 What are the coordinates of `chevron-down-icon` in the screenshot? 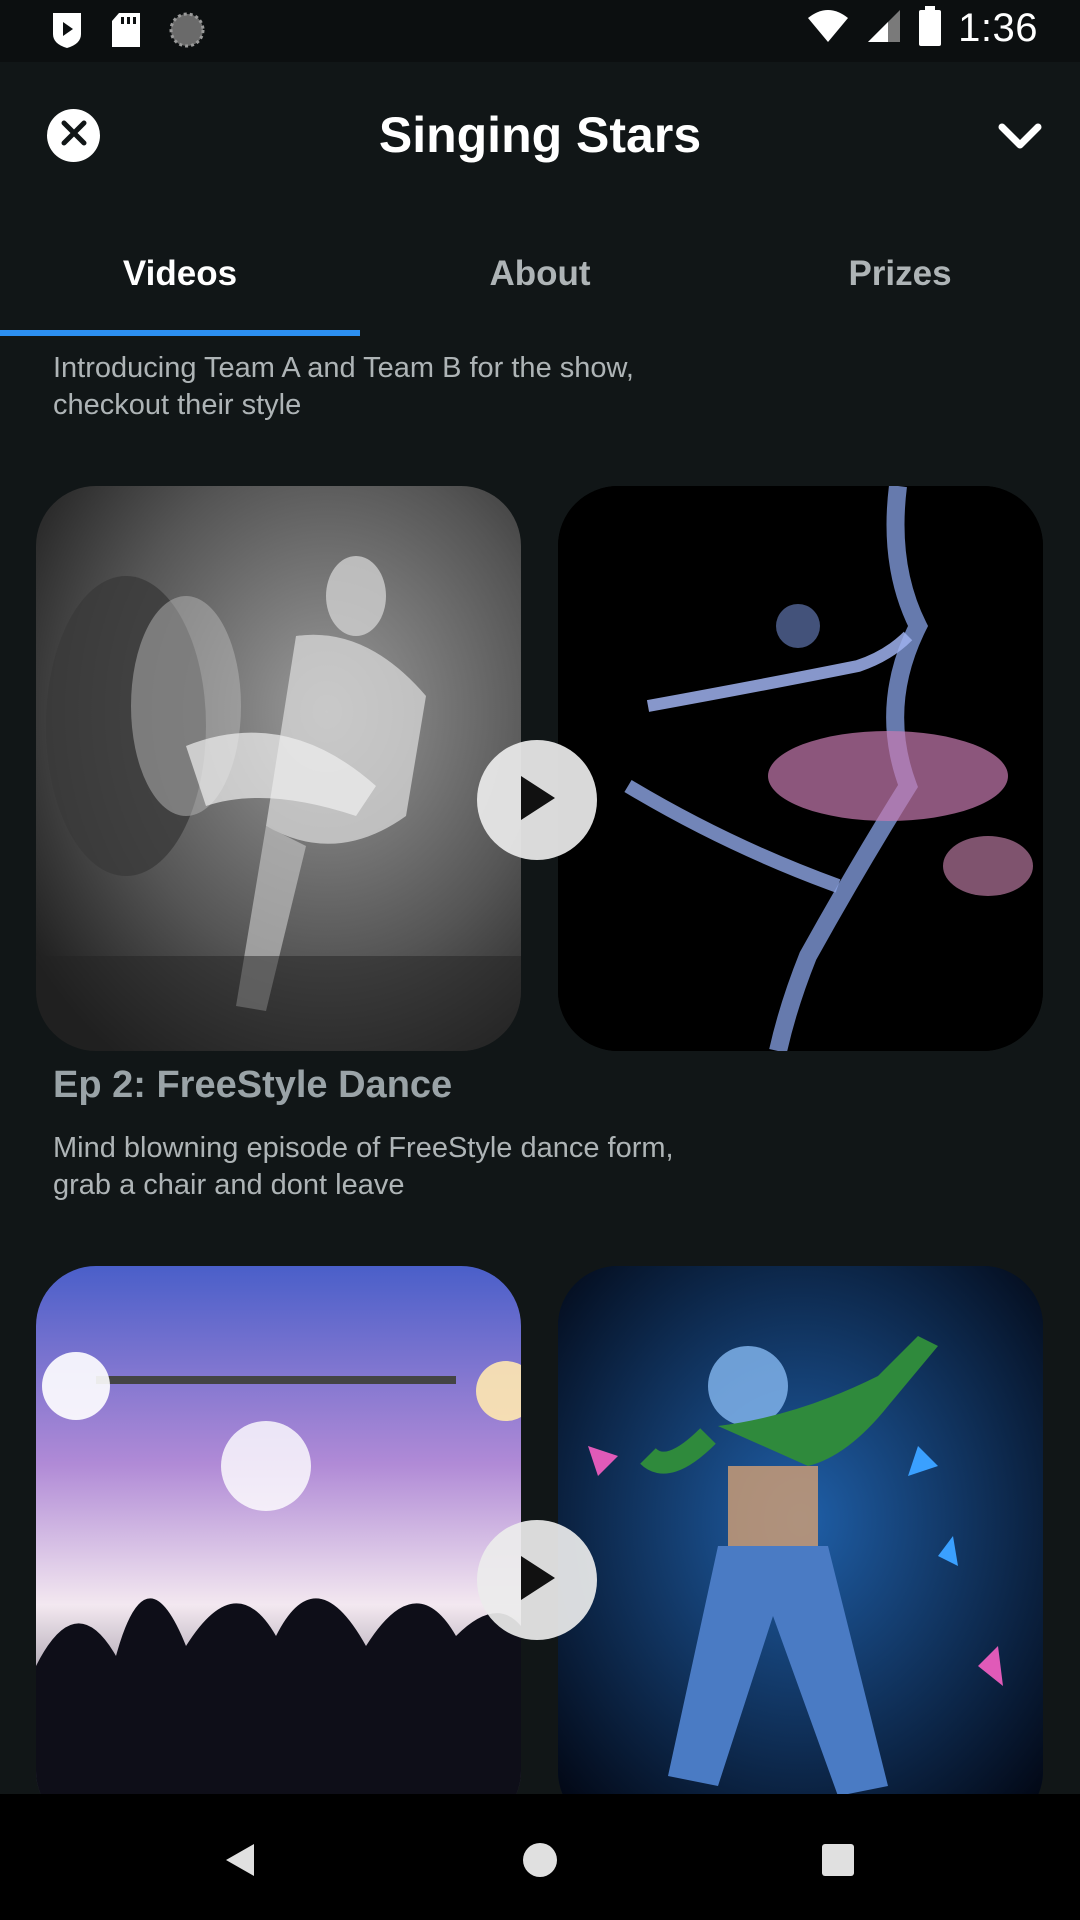 It's located at (1020, 139).